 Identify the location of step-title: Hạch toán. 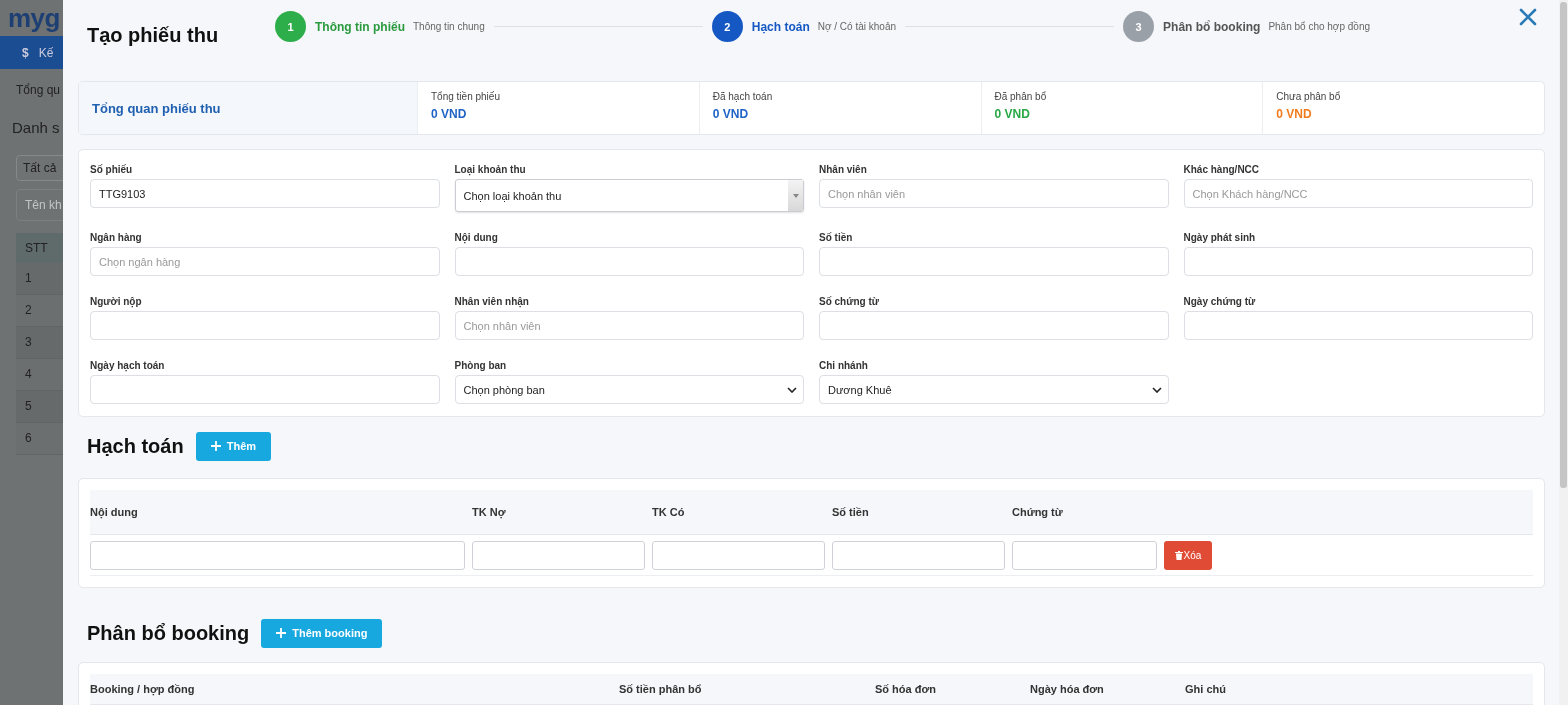
(780, 26).